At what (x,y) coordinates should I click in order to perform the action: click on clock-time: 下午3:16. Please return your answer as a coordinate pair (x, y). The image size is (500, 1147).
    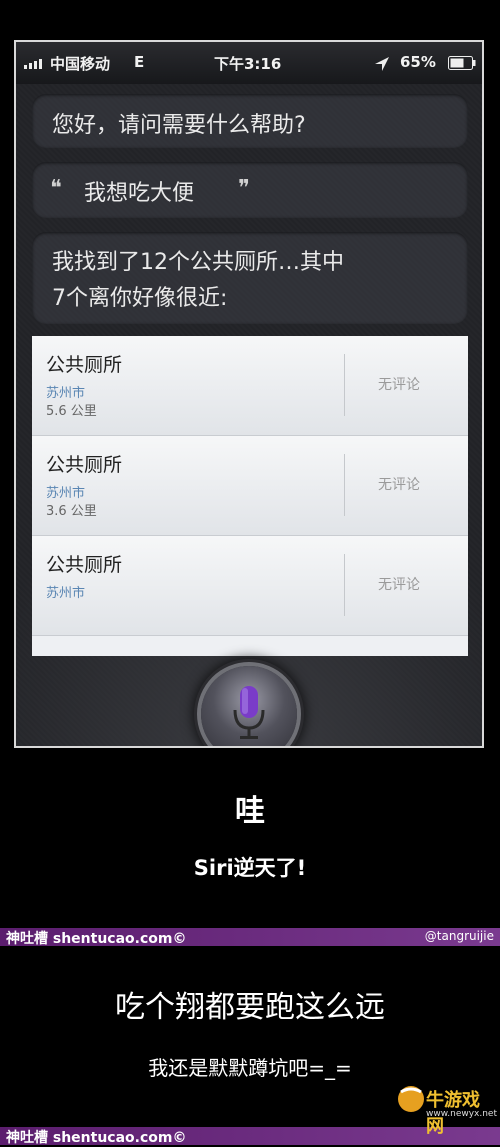
    Looking at the image, I should click on (248, 64).